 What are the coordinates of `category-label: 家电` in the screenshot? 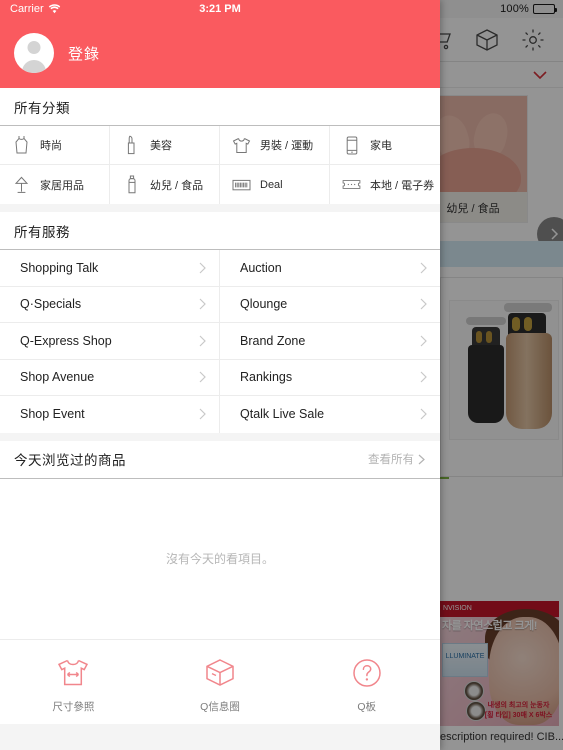 It's located at (381, 146).